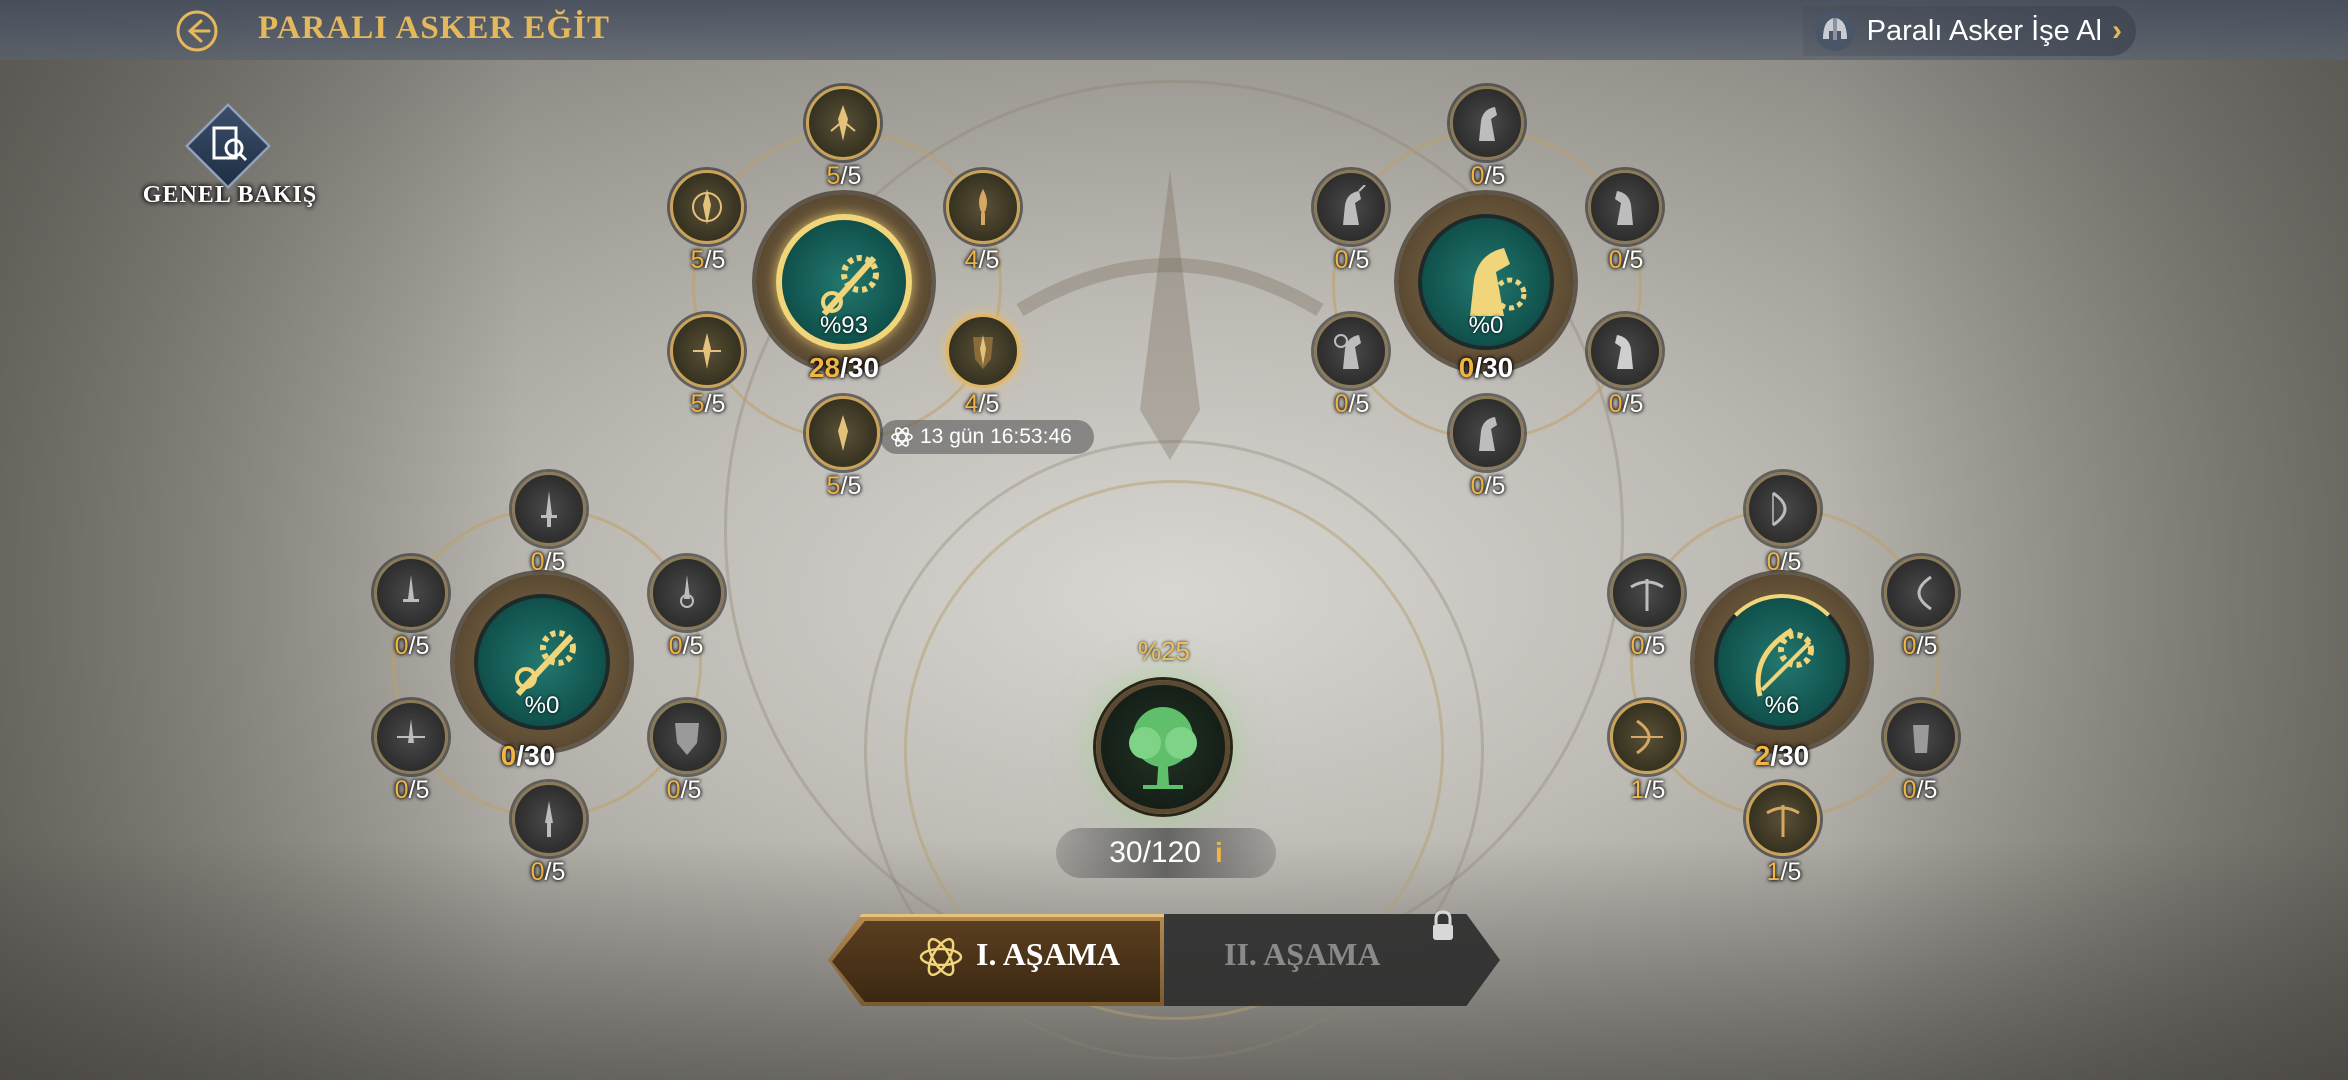 The height and width of the screenshot is (1080, 2348). What do you see at coordinates (1648, 646) in the screenshot?
I see `archer-skill-count-2: 0/5` at bounding box center [1648, 646].